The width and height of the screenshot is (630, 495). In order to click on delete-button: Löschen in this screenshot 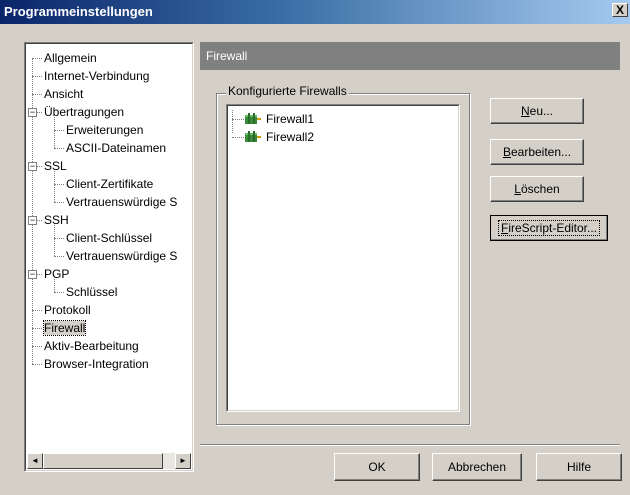, I will do `click(537, 189)`.